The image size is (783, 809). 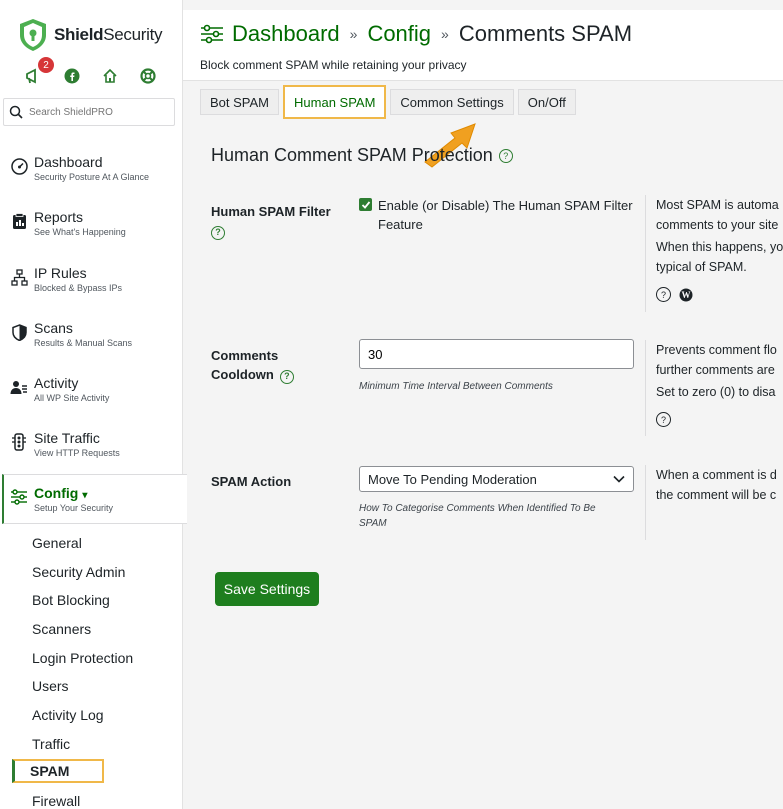 What do you see at coordinates (271, 221) in the screenshot?
I see `field-label-human-spam-filter: Human SPAM Filter ?` at bounding box center [271, 221].